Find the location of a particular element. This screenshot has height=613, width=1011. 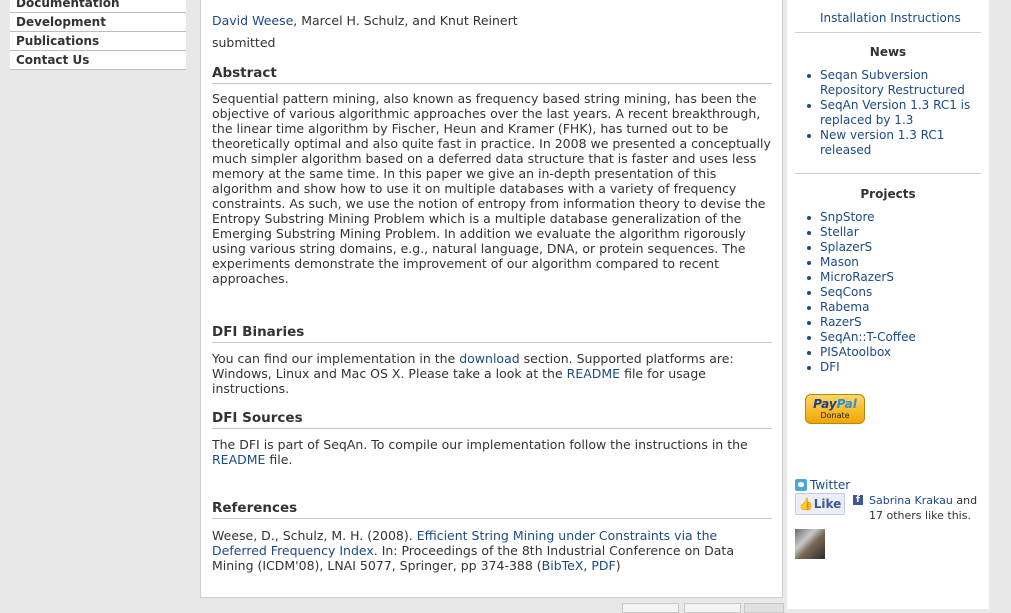

fb-friend-link: Sabrina Krakau is located at coordinates (911, 500).